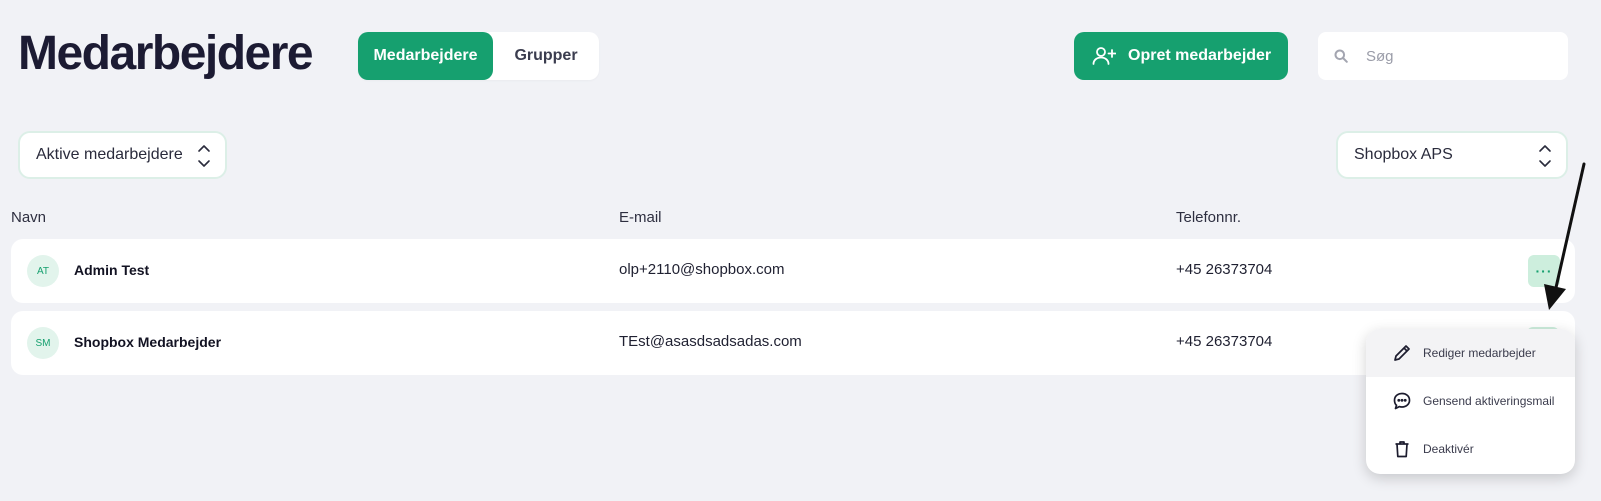  What do you see at coordinates (109, 154) in the screenshot?
I see `status-filter-value: Aktive medarbejdere` at bounding box center [109, 154].